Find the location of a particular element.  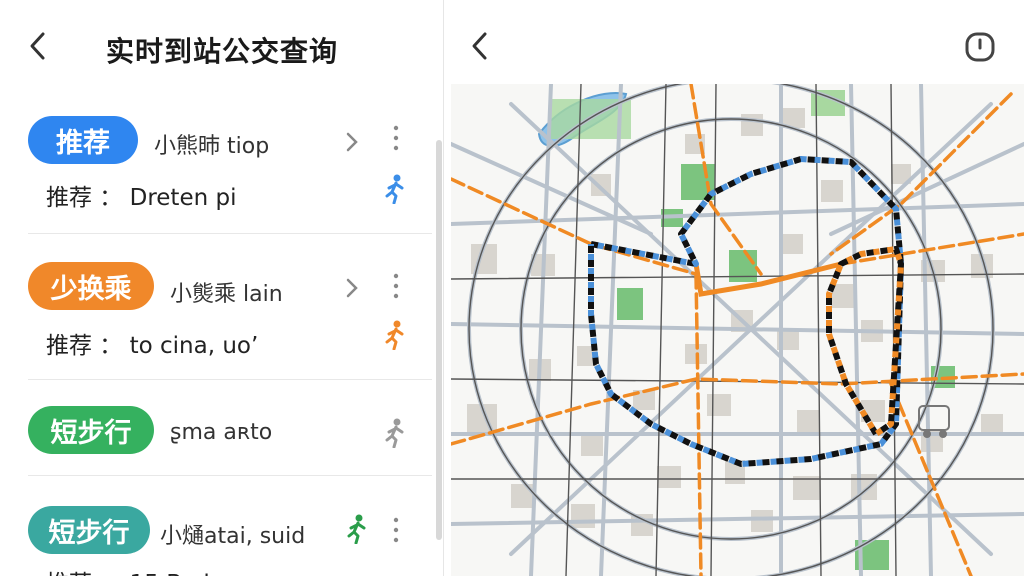

route-name: 小熊昁 tiop is located at coordinates (212, 146).